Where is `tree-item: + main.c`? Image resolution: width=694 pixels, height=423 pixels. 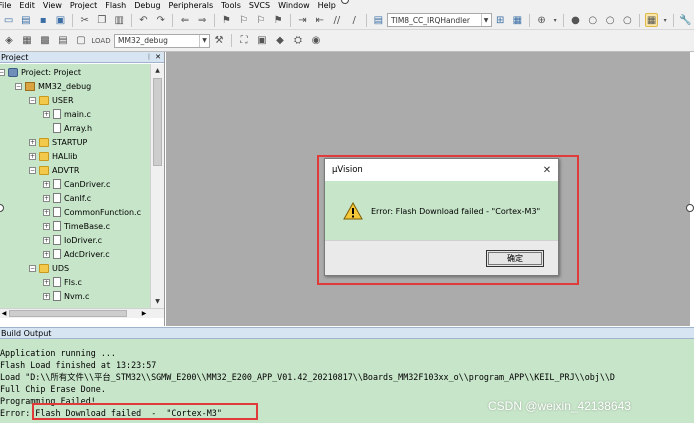 tree-item: + main.c is located at coordinates (67, 114).